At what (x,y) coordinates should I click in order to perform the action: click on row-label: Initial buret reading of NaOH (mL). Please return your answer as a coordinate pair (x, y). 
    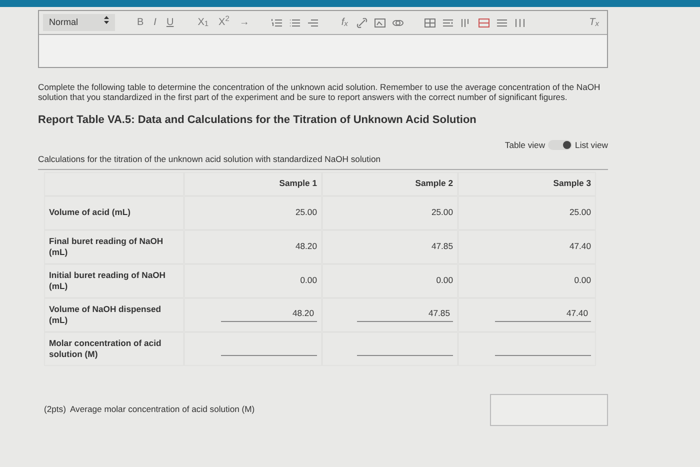
    Looking at the image, I should click on (114, 281).